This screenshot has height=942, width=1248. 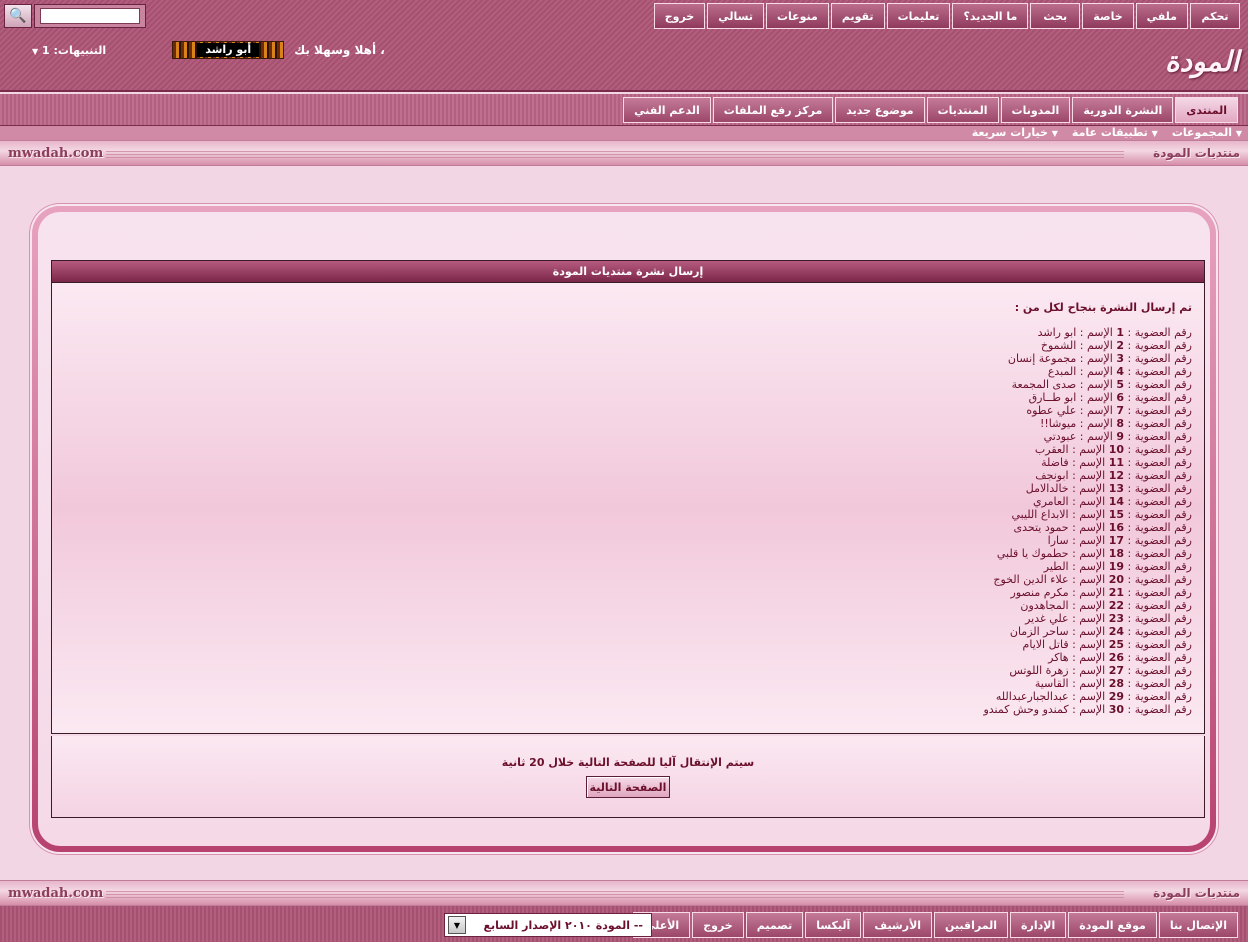 What do you see at coordinates (1055, 16) in the screenshot?
I see `top-menu-search: بحث` at bounding box center [1055, 16].